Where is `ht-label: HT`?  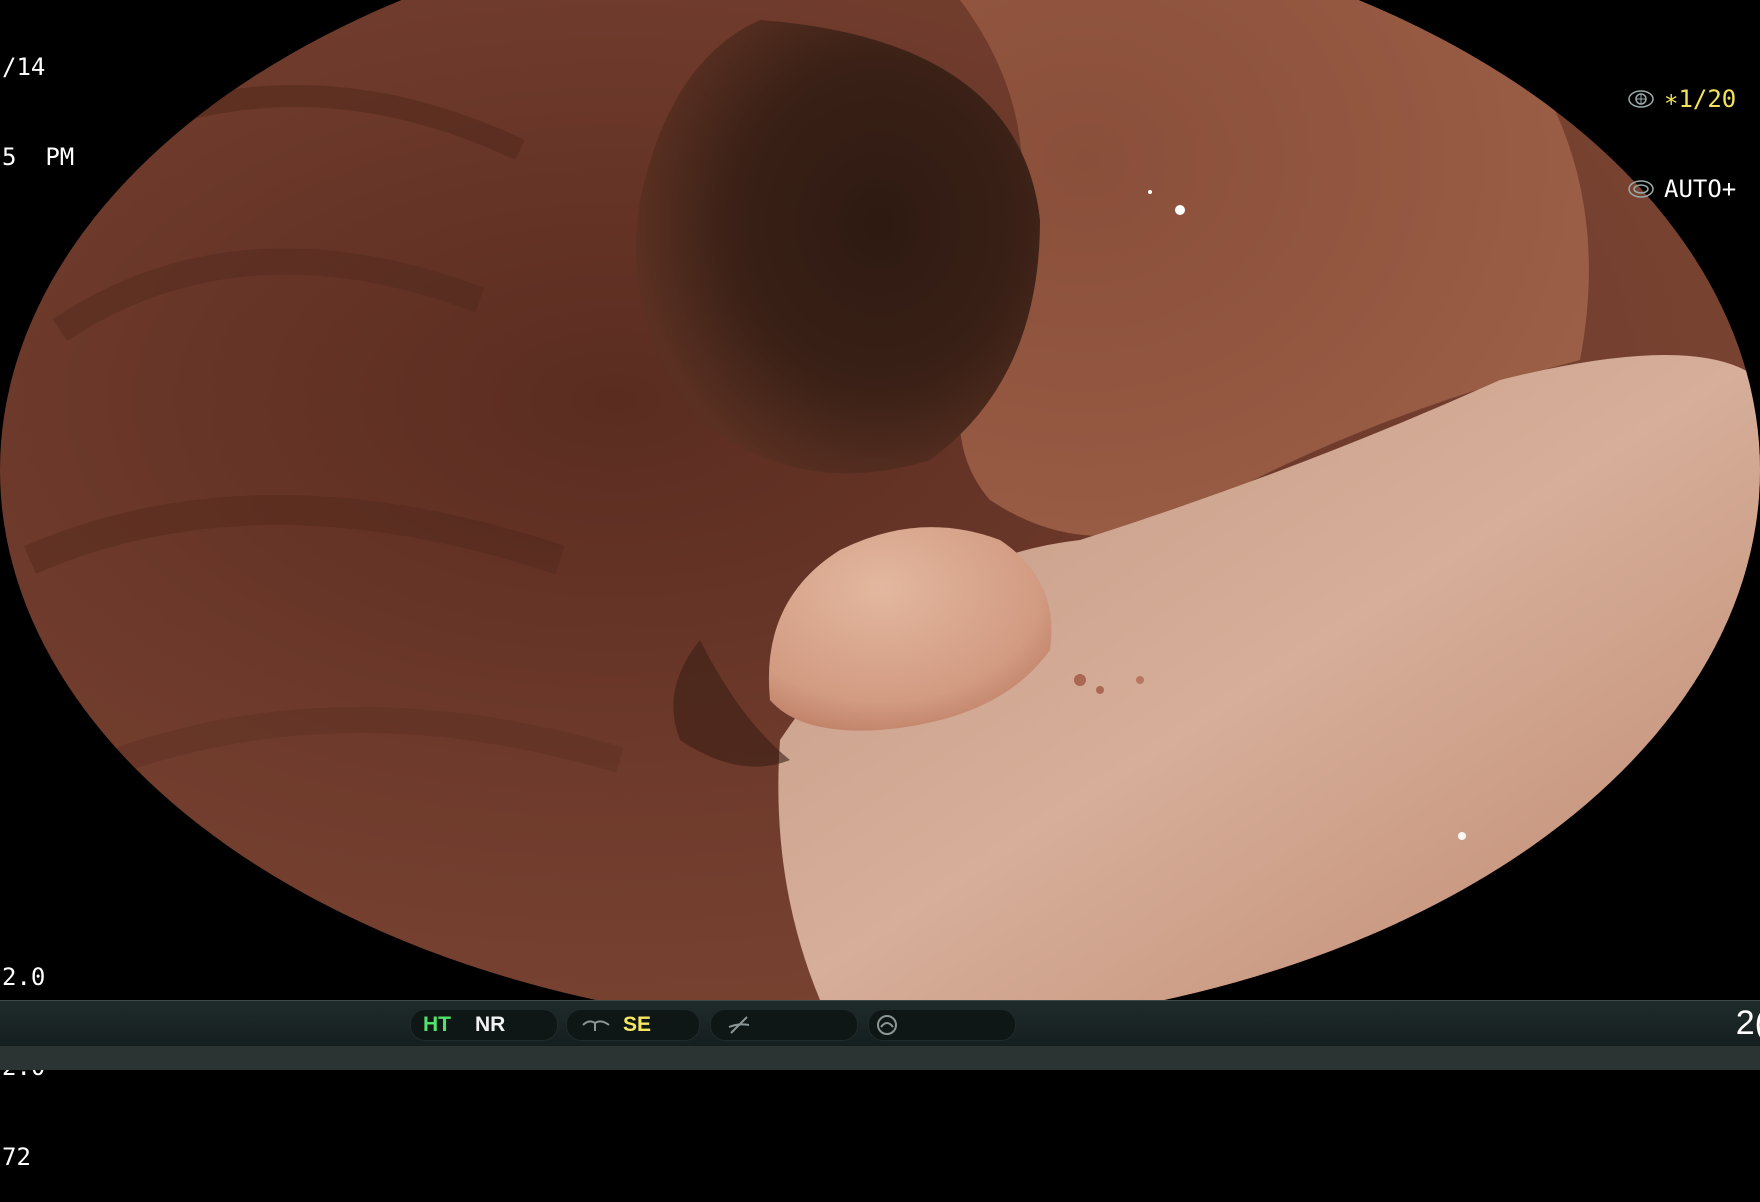 ht-label: HT is located at coordinates (437, 1024).